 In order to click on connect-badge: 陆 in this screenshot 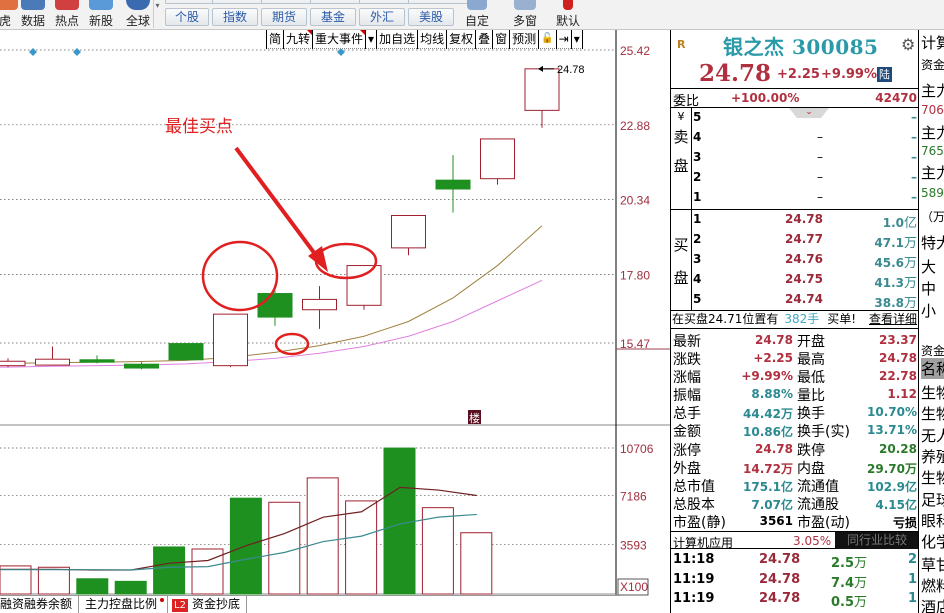, I will do `click(884, 74)`.